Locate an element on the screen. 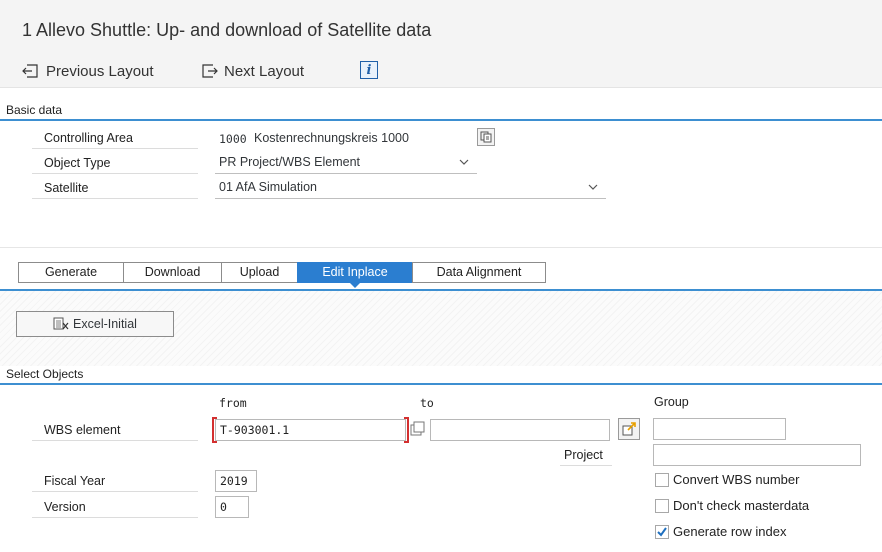 This screenshot has height=552, width=882. fiscal-year-label: Fiscal Year is located at coordinates (75, 481).